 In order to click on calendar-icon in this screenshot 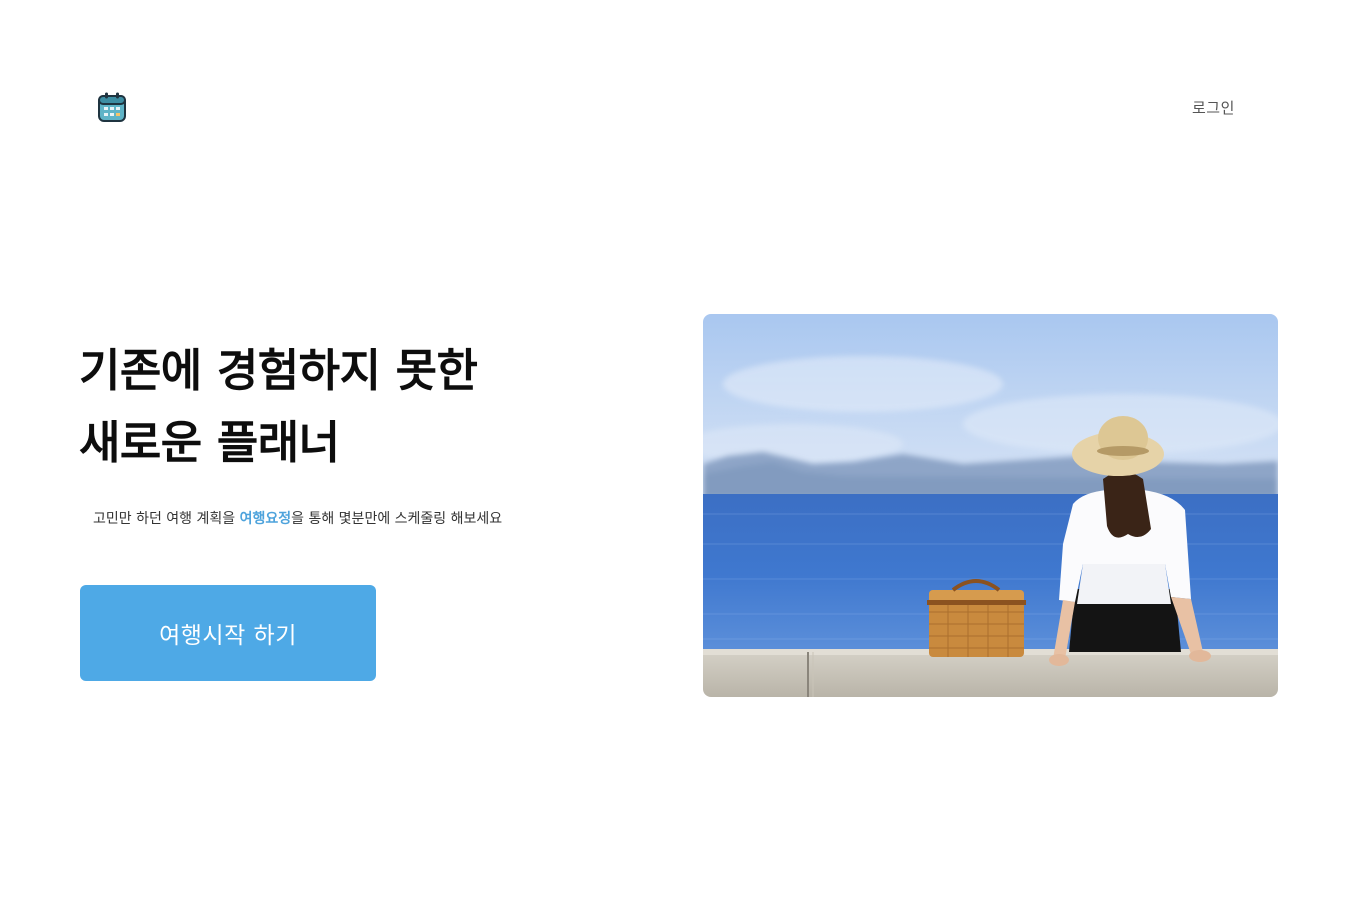, I will do `click(112, 107)`.